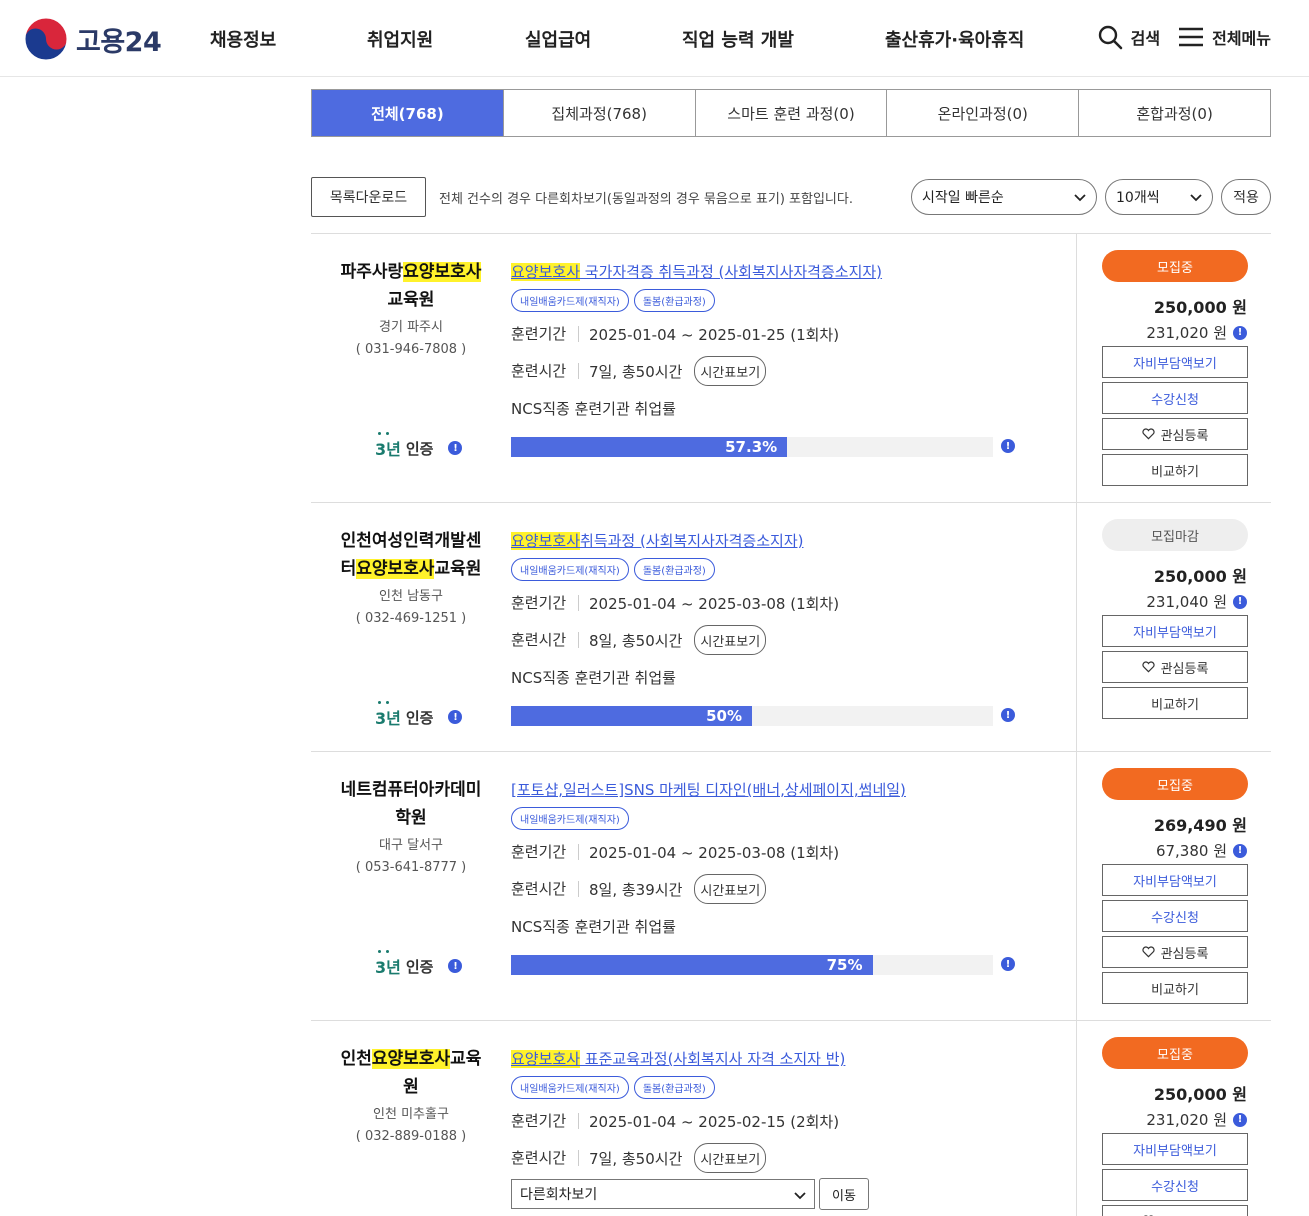 The width and height of the screenshot is (1309, 1216). Describe the element at coordinates (411, 1073) in the screenshot. I see `institution-name: 인천요양보호사교육원` at that location.